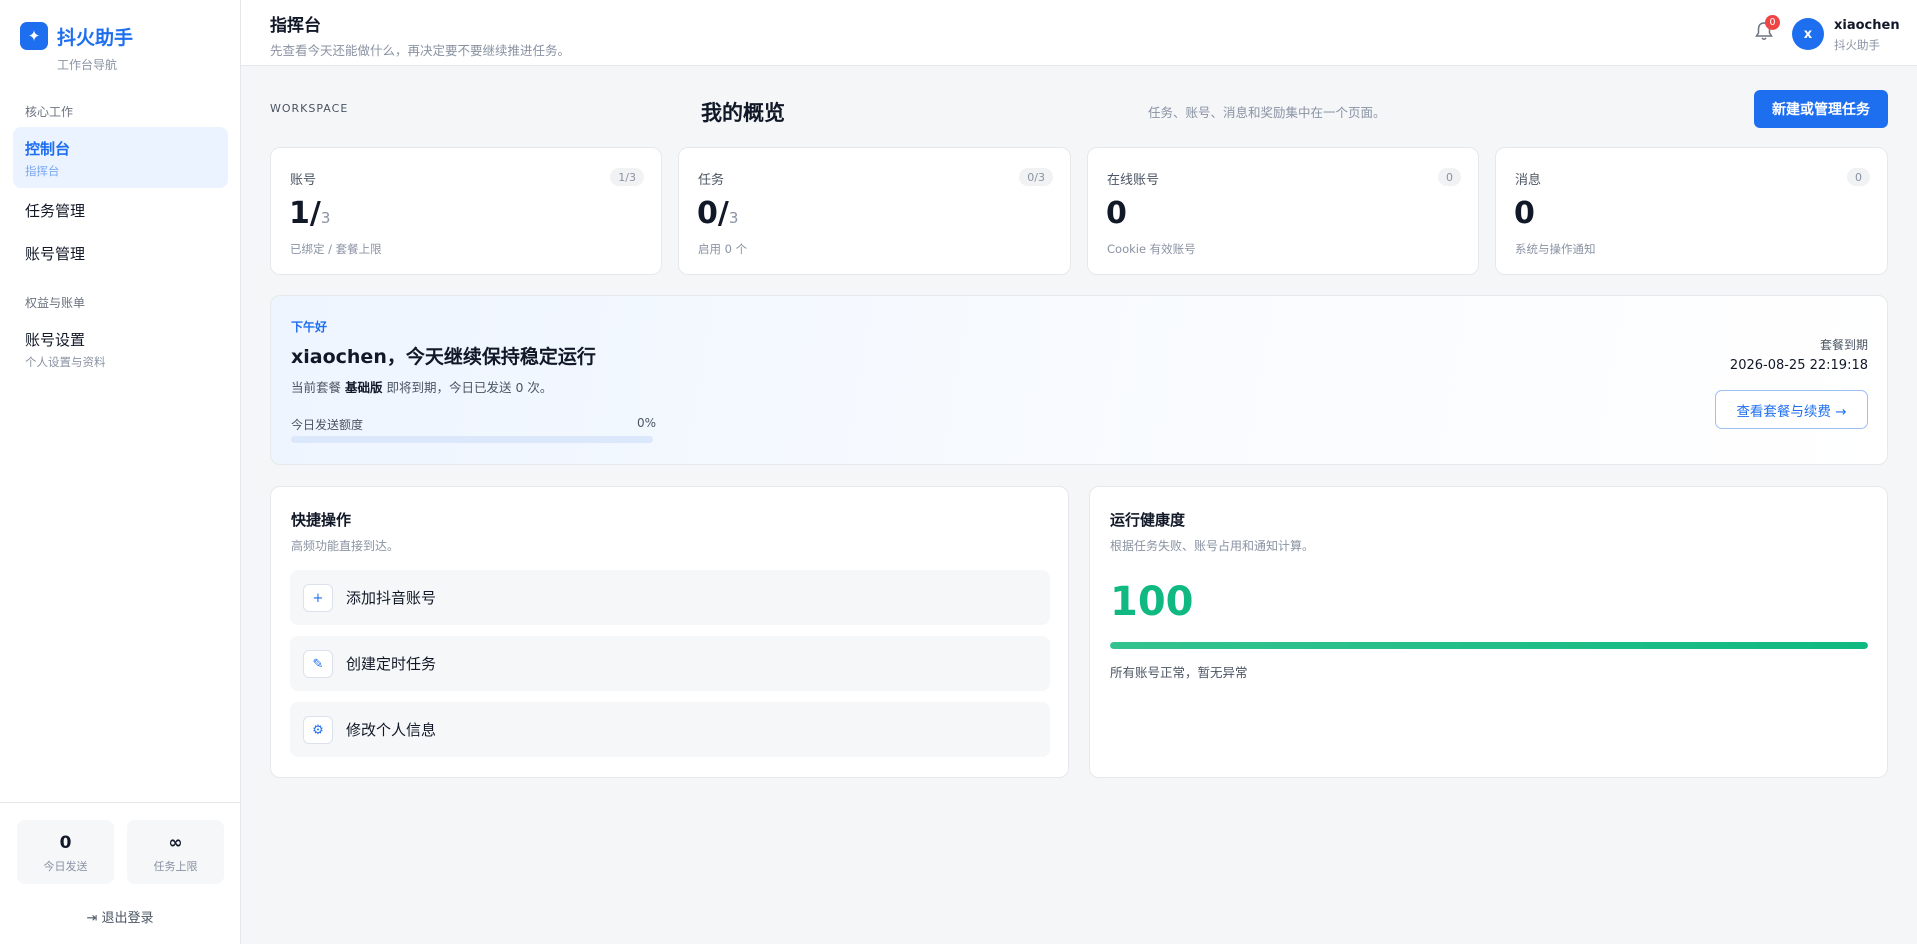 The image size is (1917, 944). Describe the element at coordinates (1808, 34) in the screenshot. I see `avatar: x` at that location.